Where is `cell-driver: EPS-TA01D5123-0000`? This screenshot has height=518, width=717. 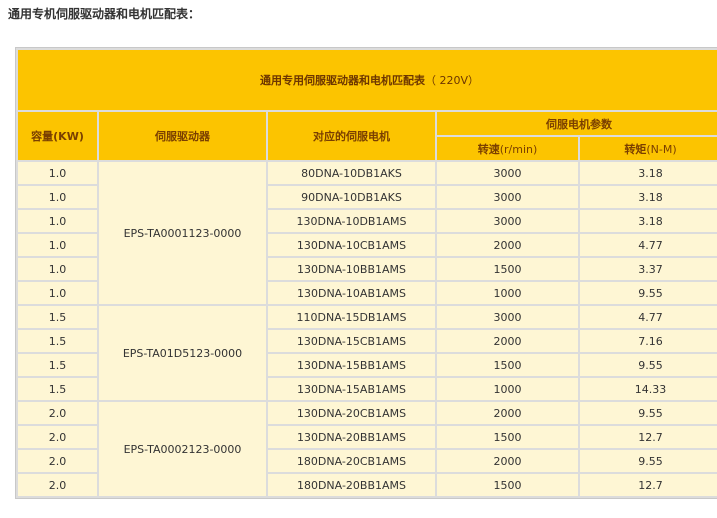
cell-driver: EPS-TA01D5123-0000 is located at coordinates (182, 353).